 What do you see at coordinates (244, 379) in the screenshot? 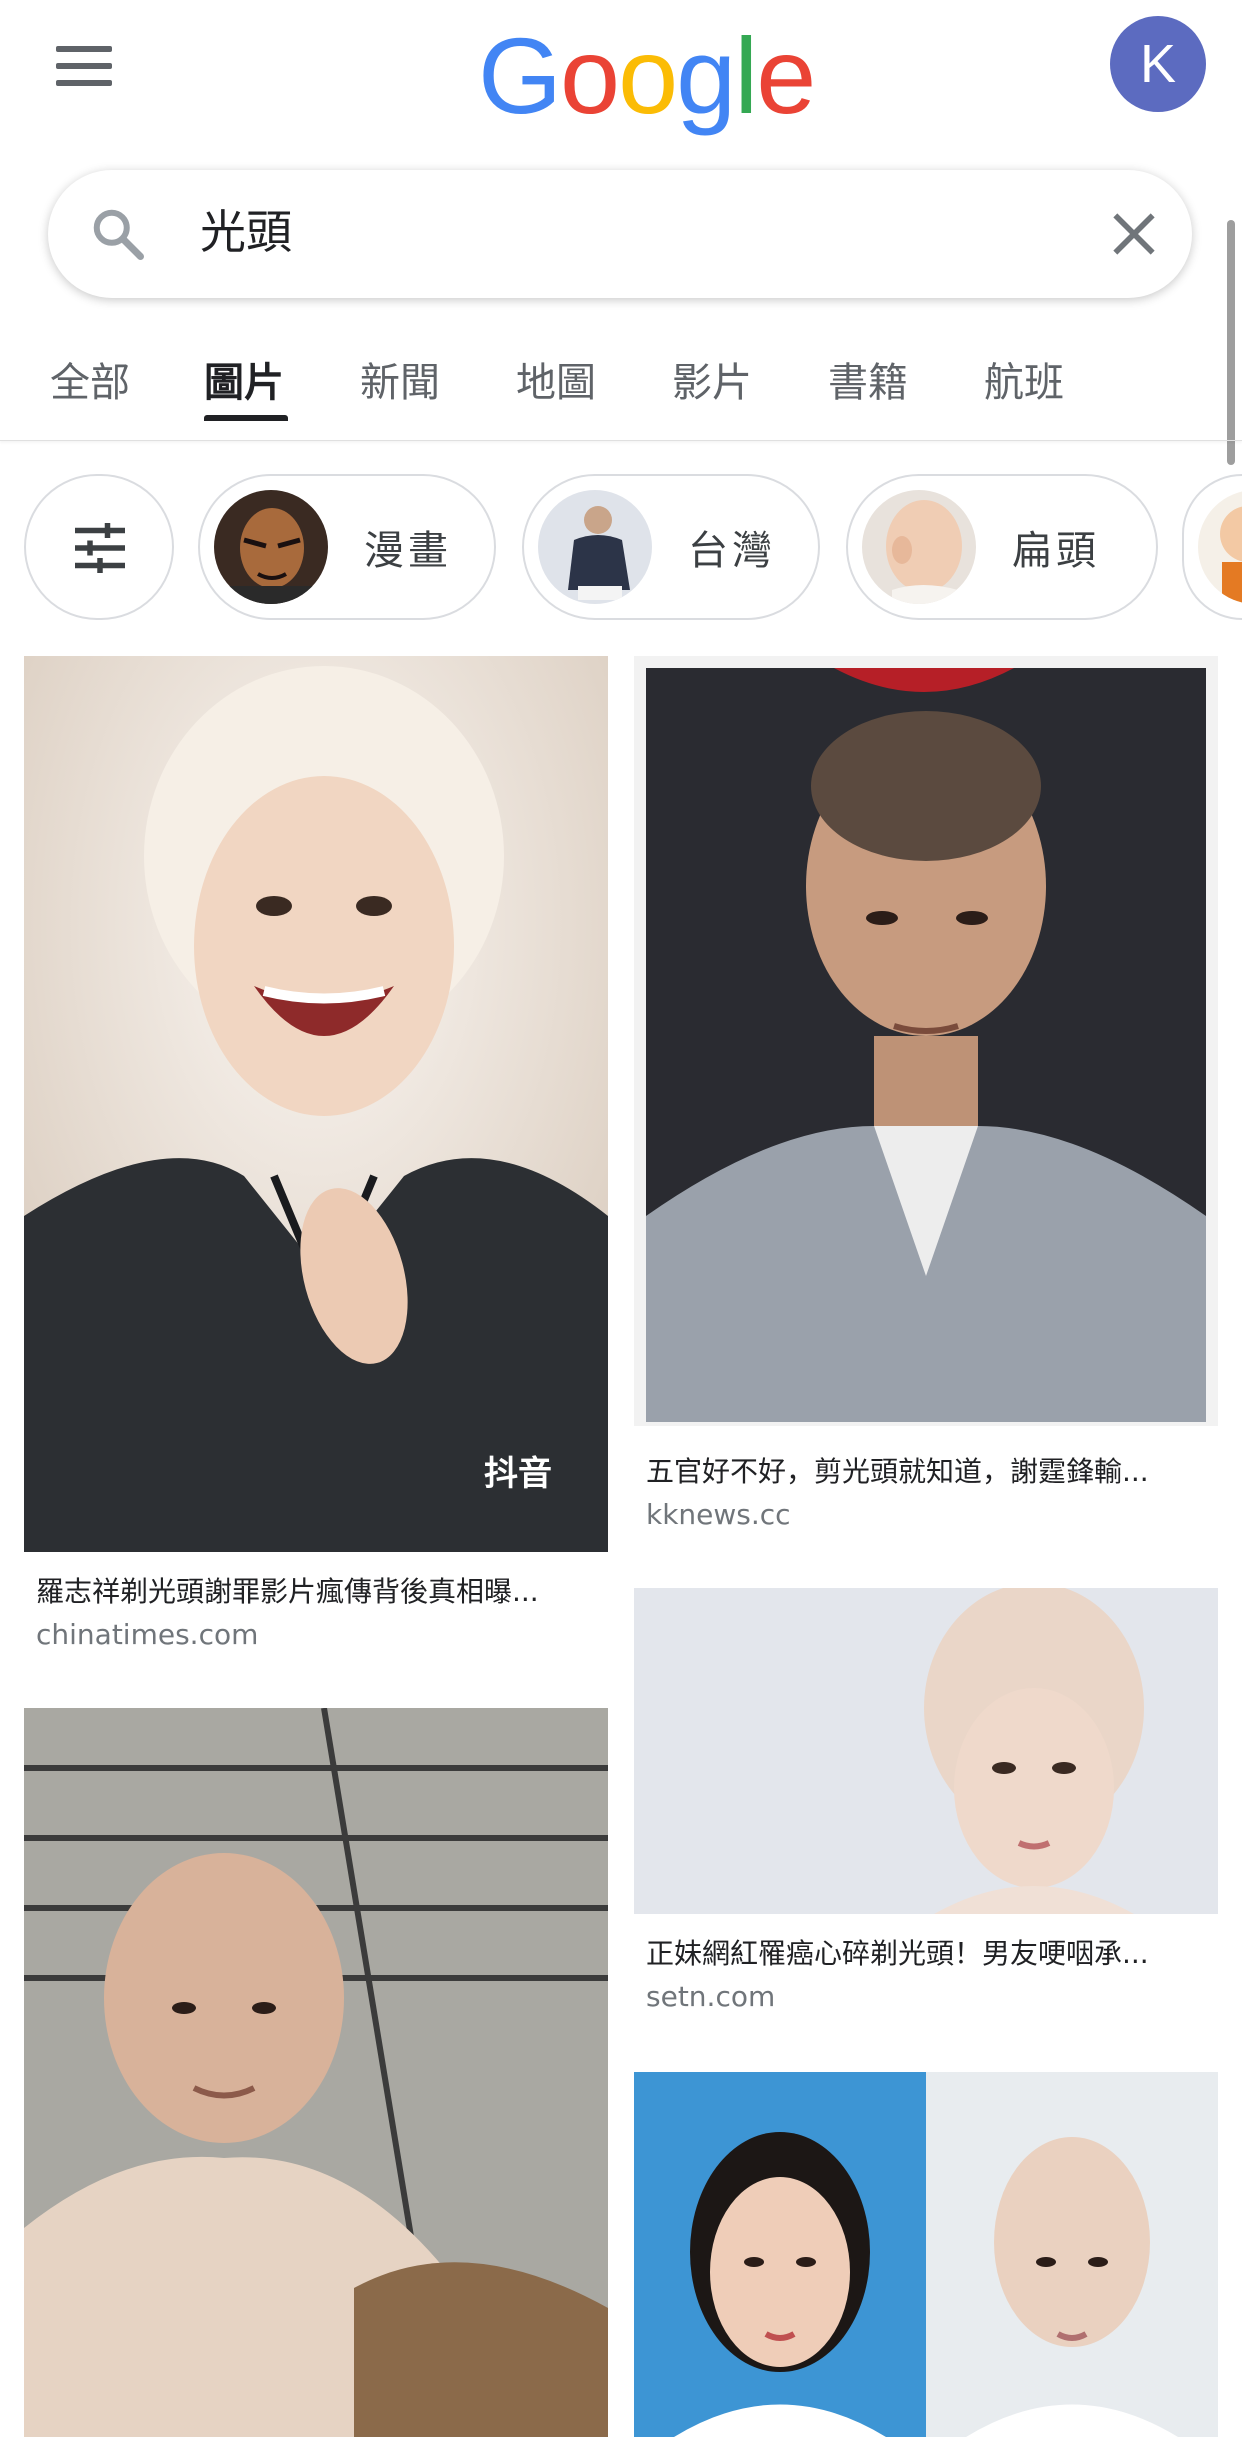
I see `tab-images: 圖片` at bounding box center [244, 379].